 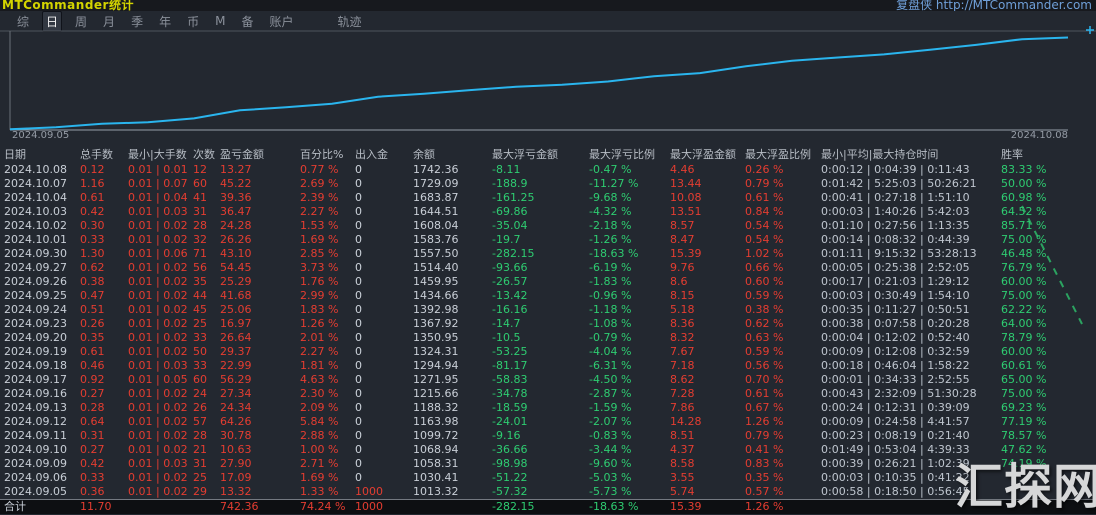 What do you see at coordinates (236, 183) in the screenshot?
I see `cell-pl-amount: 45.22` at bounding box center [236, 183].